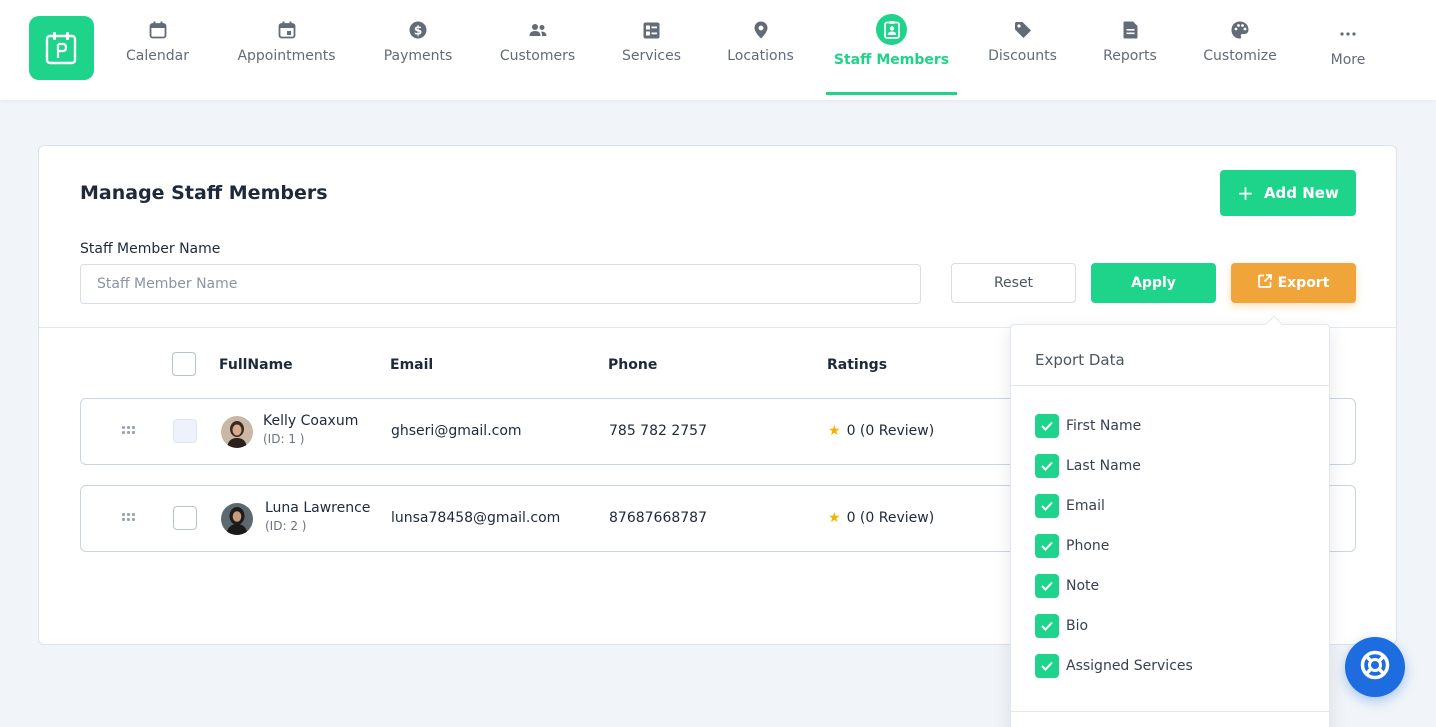  Describe the element at coordinates (632, 365) in the screenshot. I see `column-header-phone: Phone` at that location.